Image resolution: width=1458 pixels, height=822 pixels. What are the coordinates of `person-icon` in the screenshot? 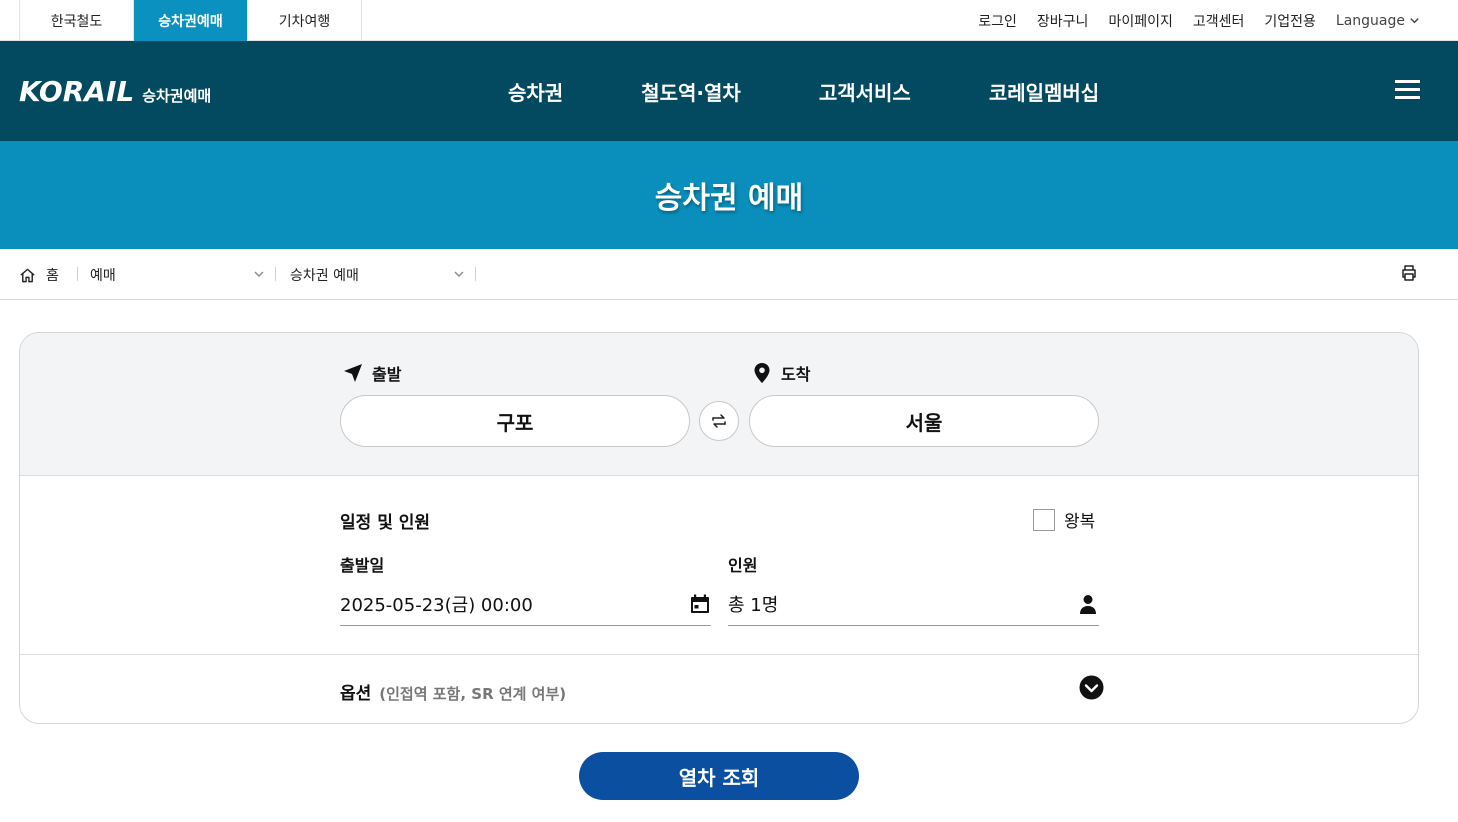 It's located at (1088, 604).